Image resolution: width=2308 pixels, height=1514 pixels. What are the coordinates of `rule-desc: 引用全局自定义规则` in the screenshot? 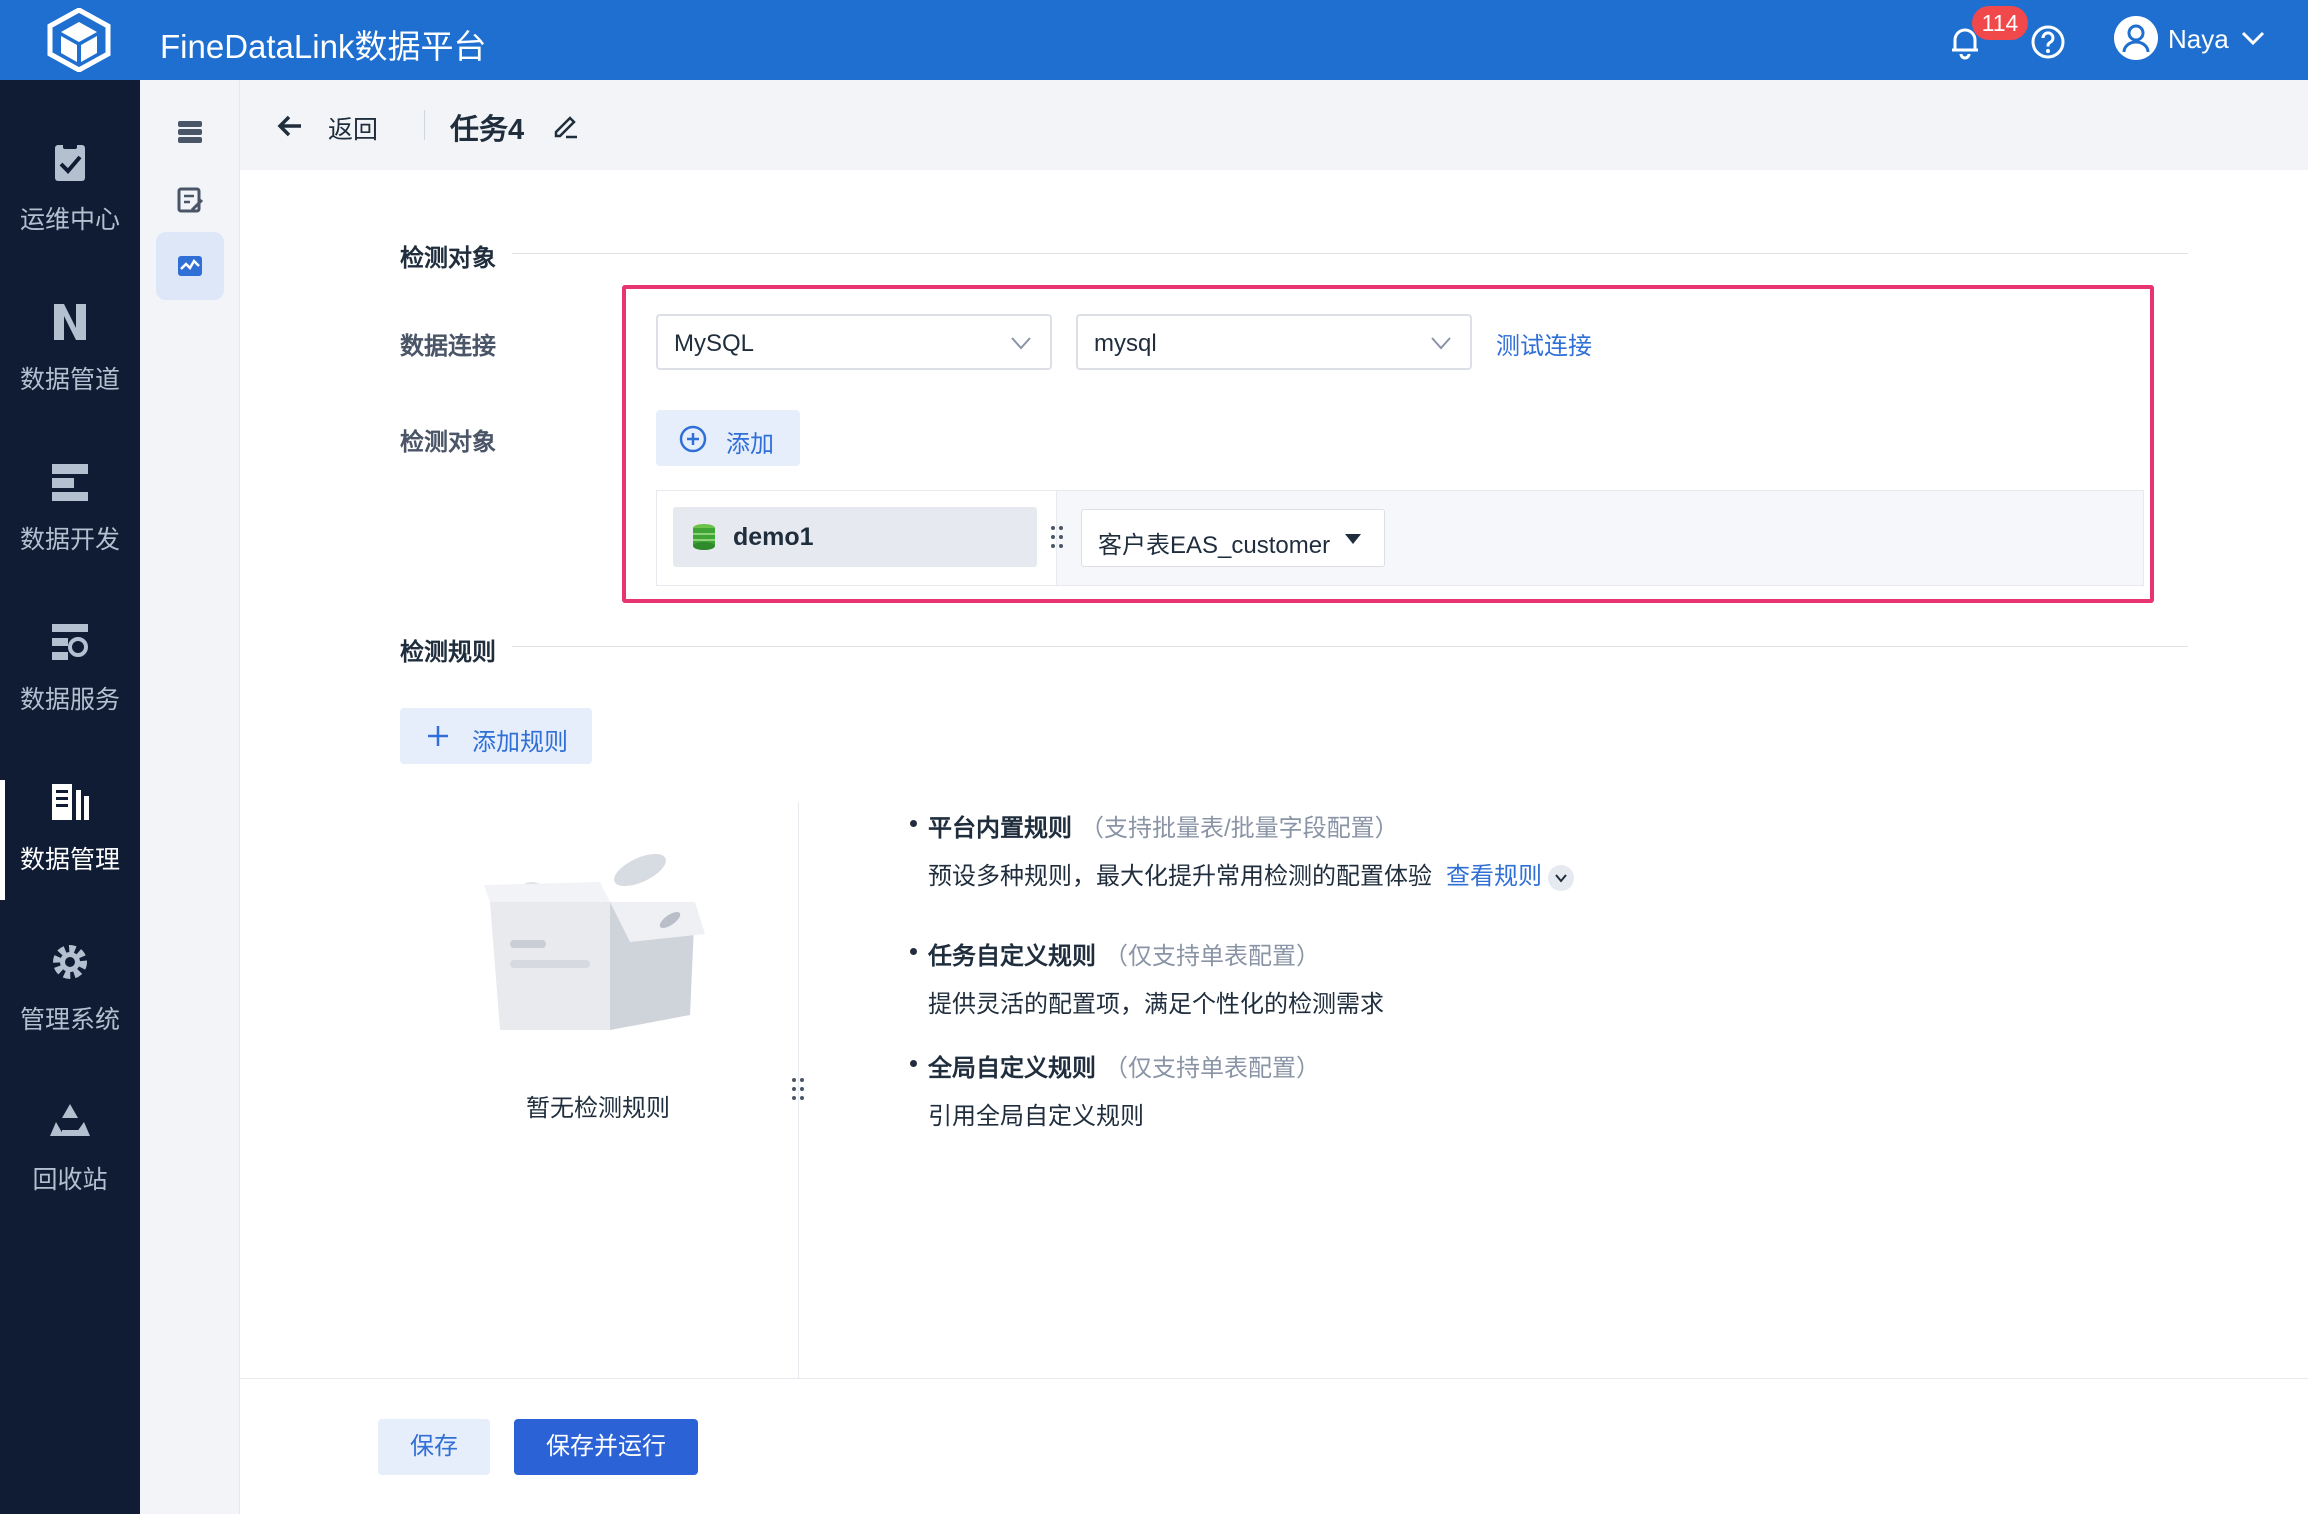 It's located at (1036, 1116).